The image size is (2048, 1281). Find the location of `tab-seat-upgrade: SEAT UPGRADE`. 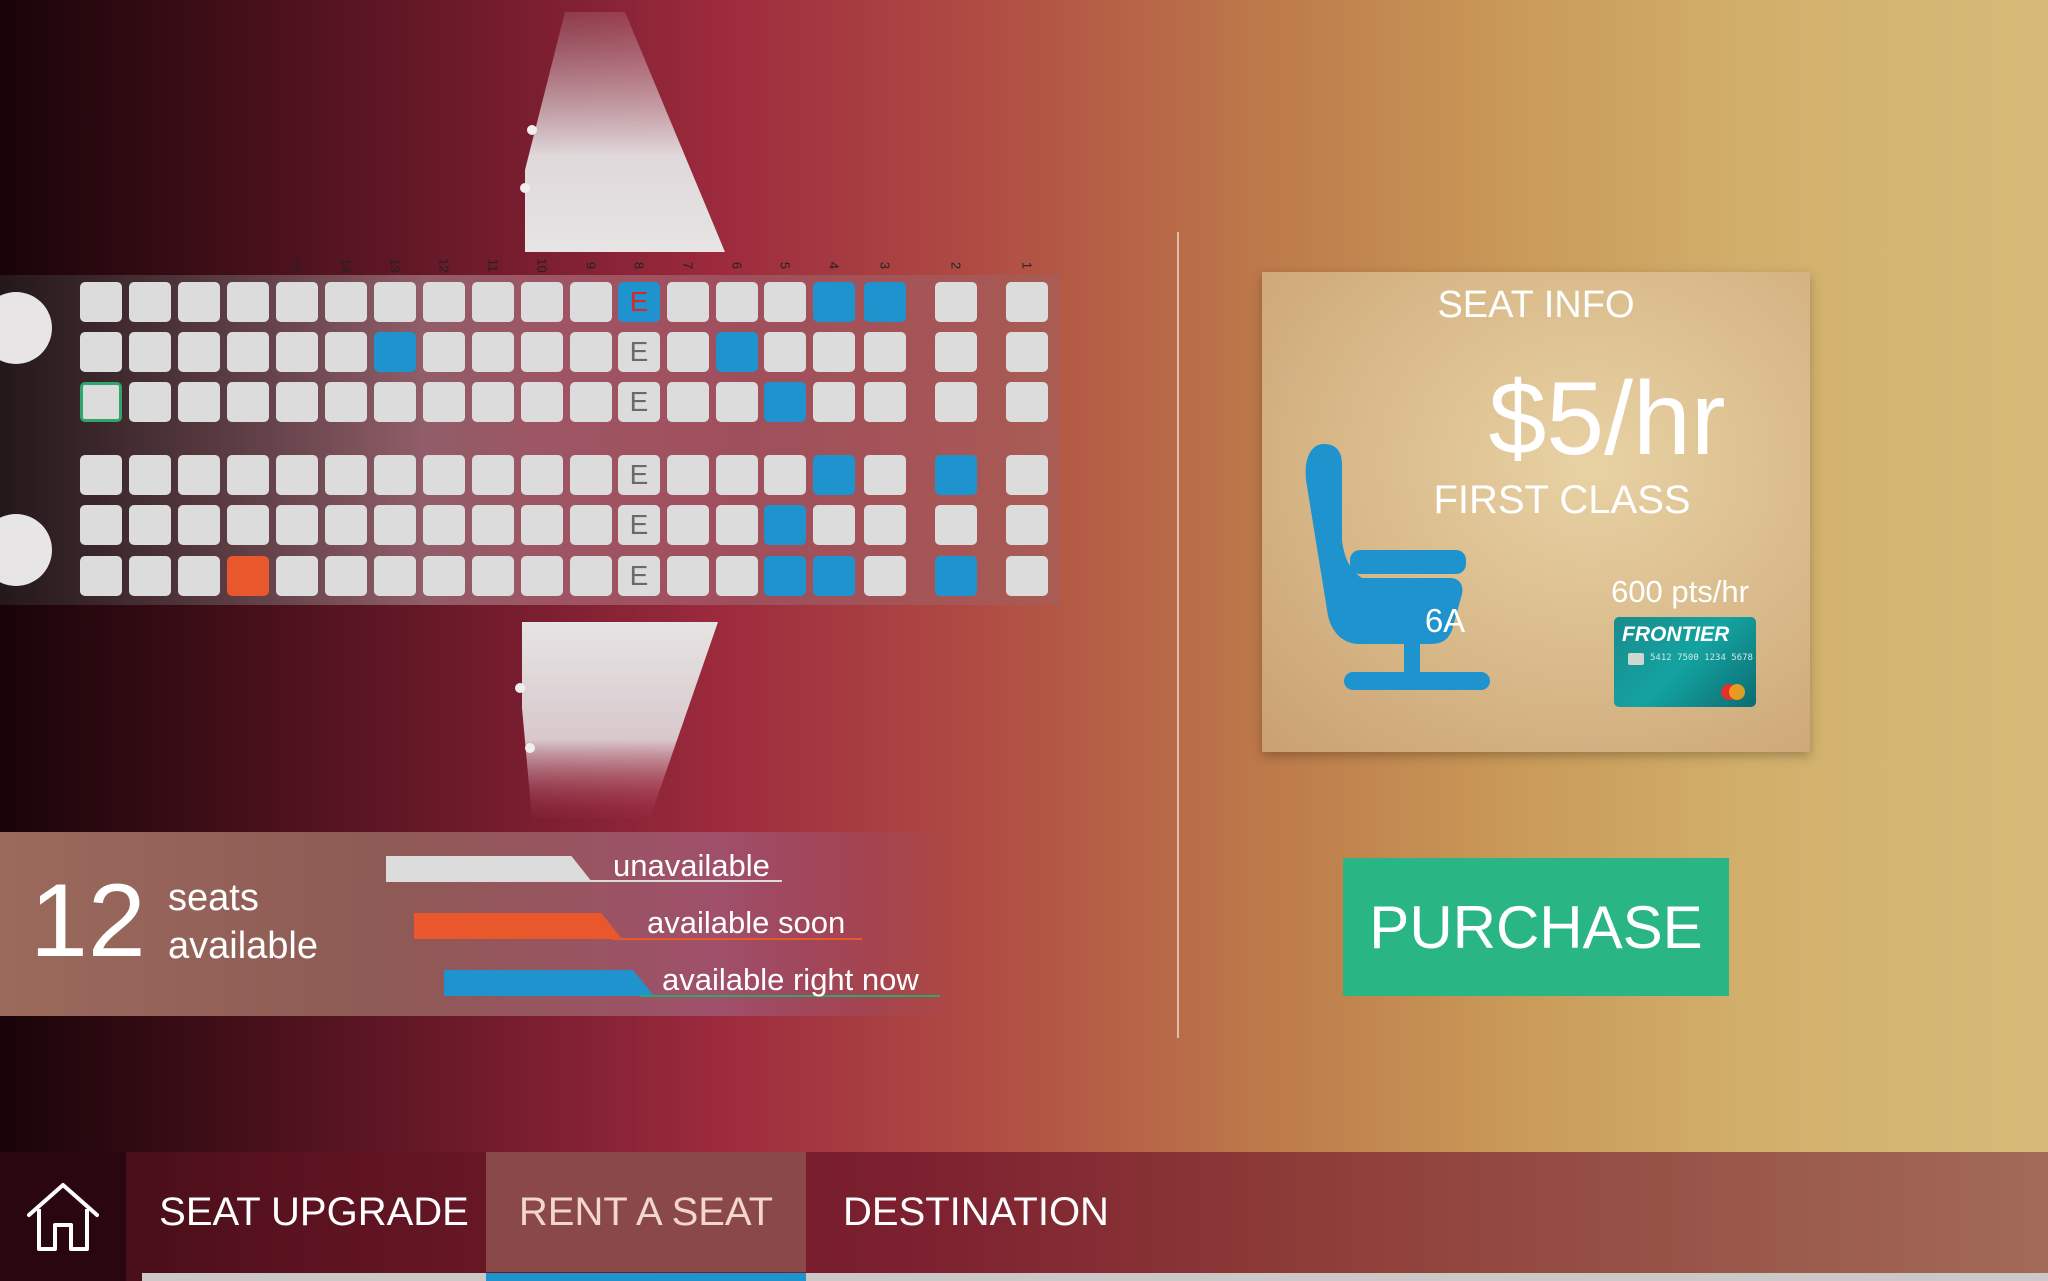

tab-seat-upgrade: SEAT UPGRADE is located at coordinates (314, 1212).